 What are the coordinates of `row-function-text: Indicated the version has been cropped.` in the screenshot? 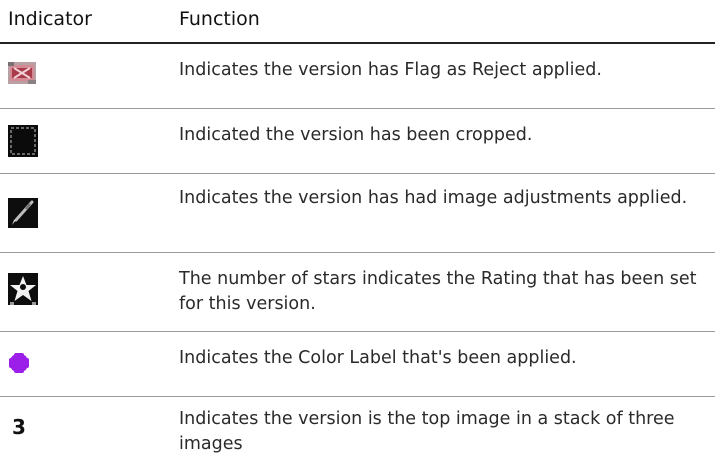 It's located at (356, 135).